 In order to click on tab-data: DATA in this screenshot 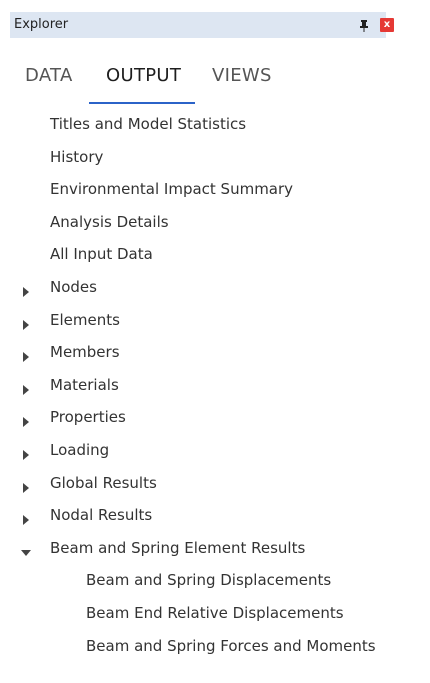, I will do `click(49, 75)`.